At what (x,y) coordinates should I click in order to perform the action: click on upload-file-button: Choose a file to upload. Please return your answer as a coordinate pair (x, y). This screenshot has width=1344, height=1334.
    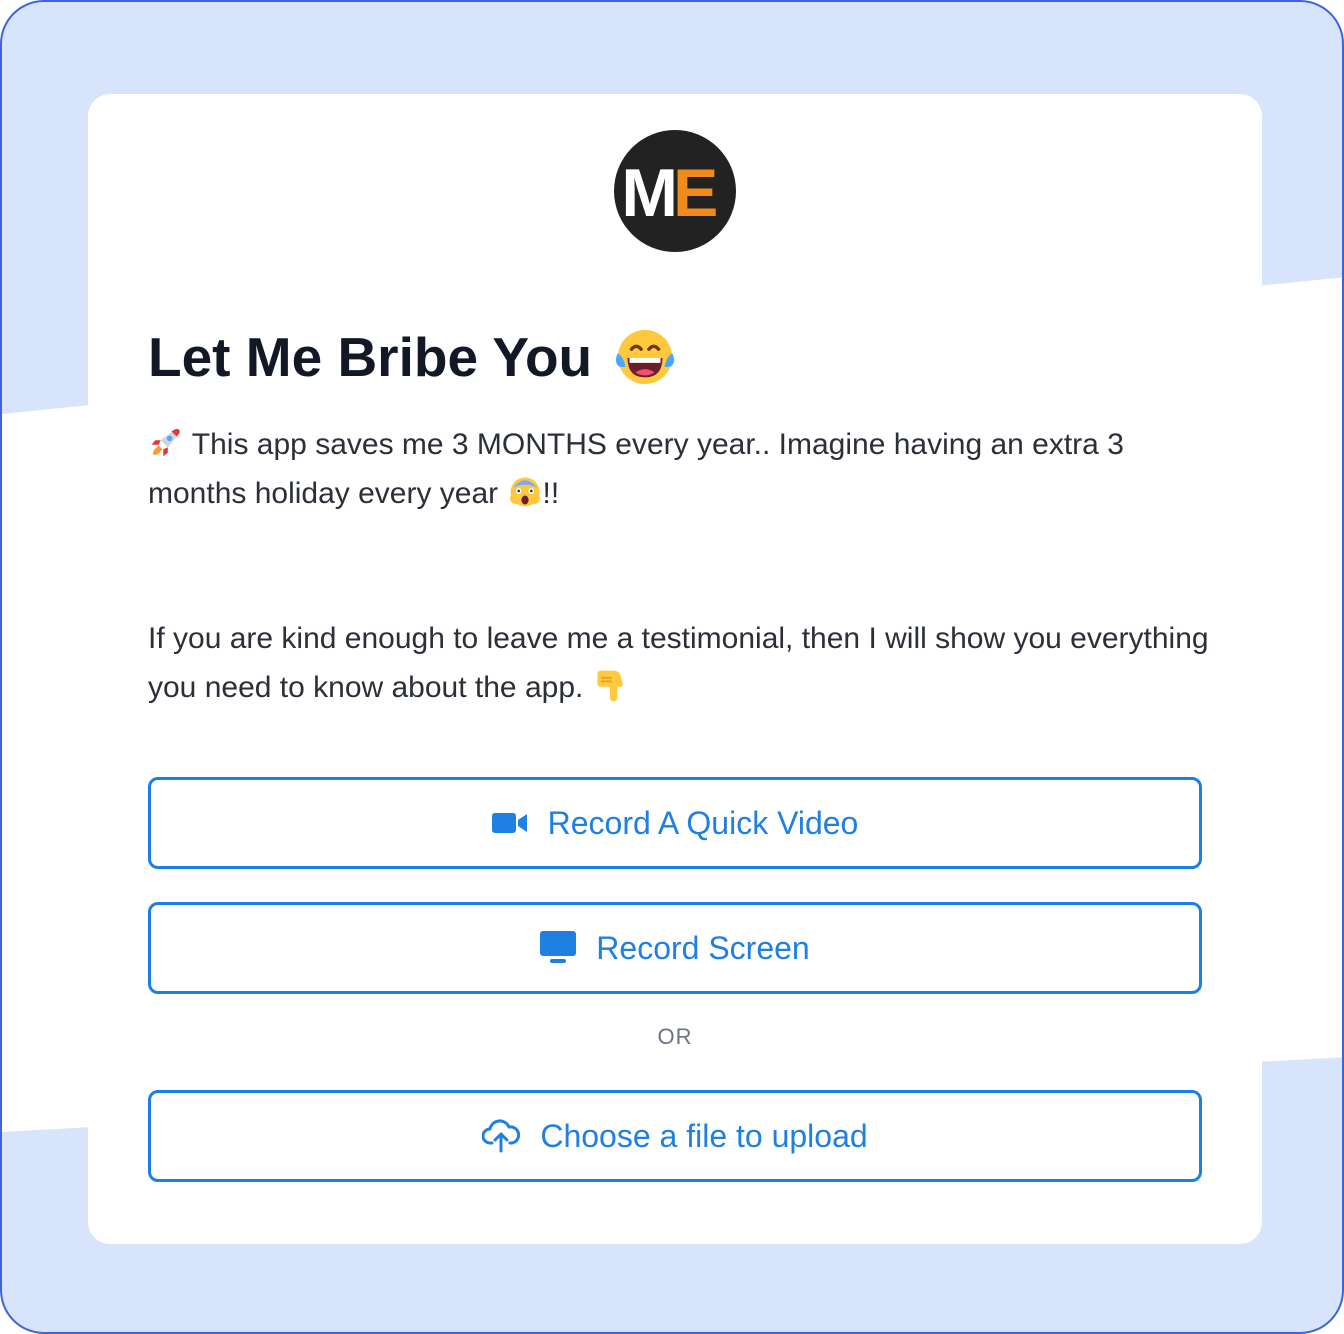
    Looking at the image, I should click on (675, 1136).